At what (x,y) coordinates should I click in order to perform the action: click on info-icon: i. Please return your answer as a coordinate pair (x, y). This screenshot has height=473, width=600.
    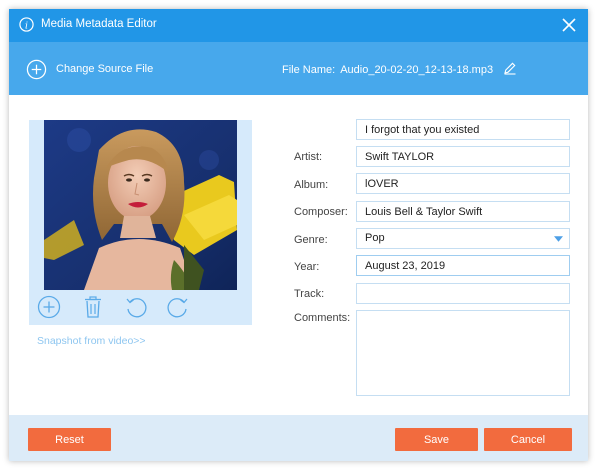
    Looking at the image, I should click on (26, 24).